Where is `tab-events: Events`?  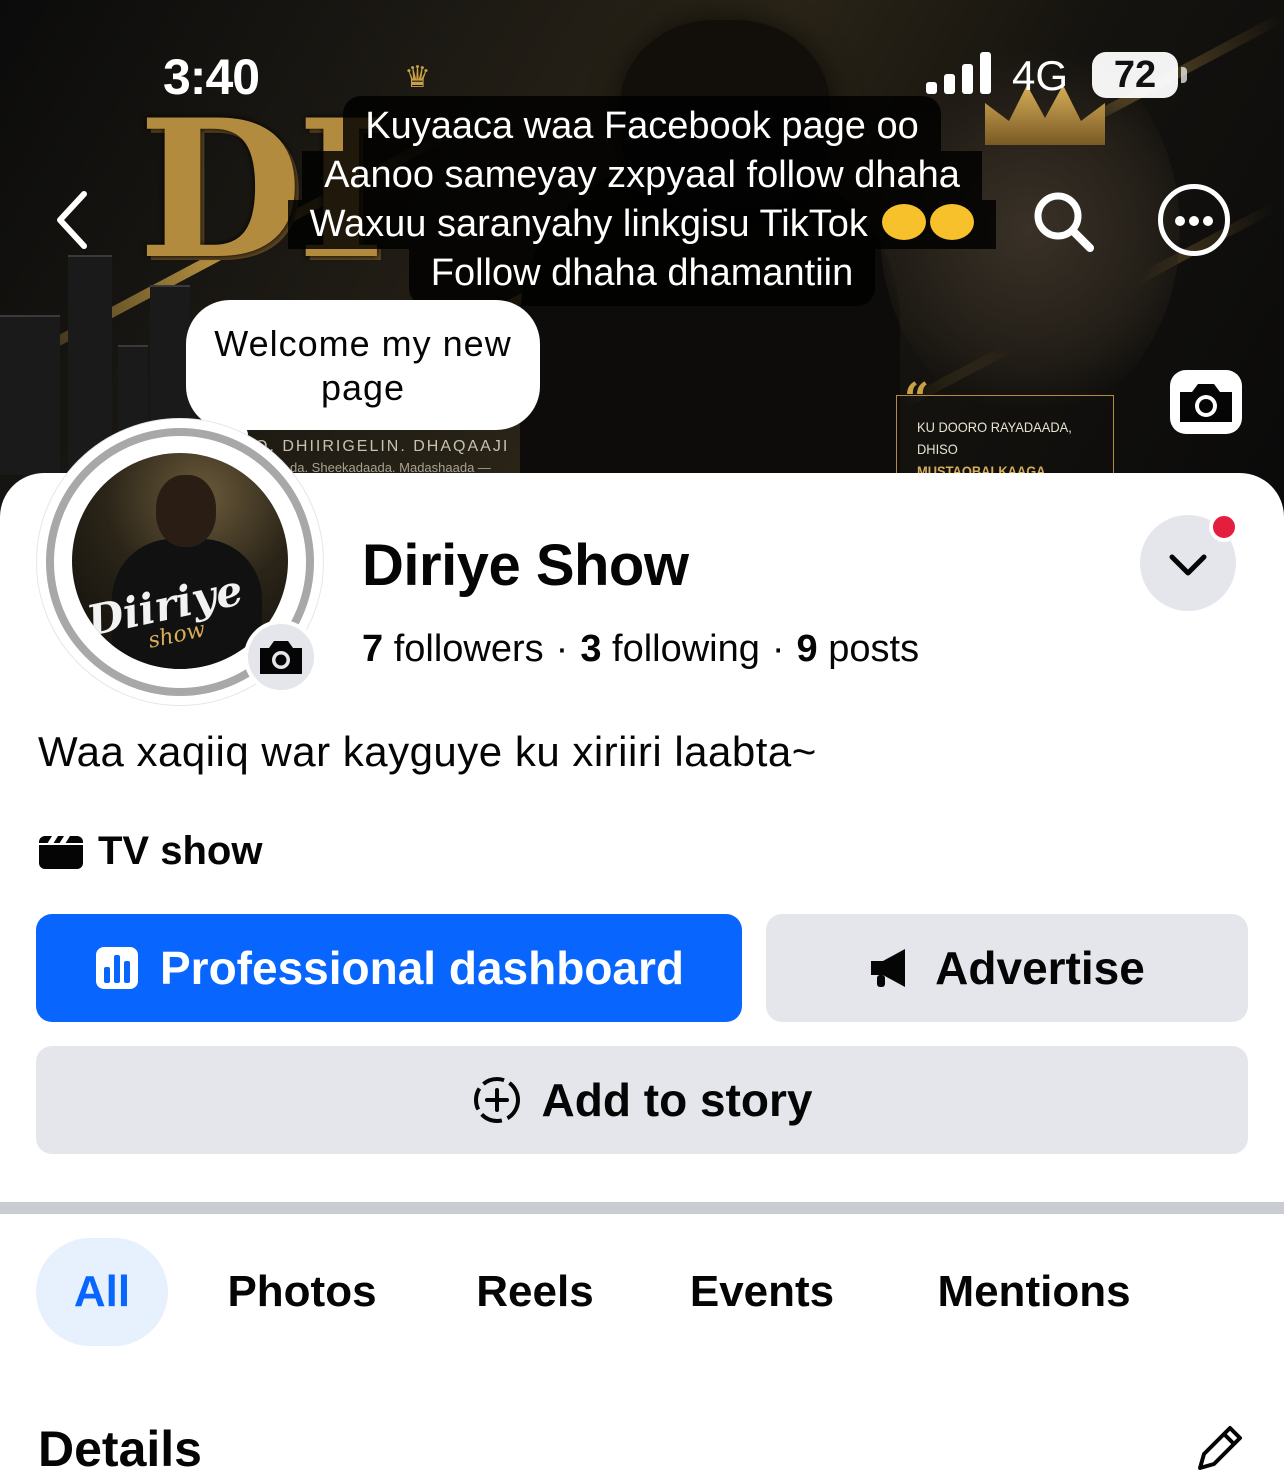
tab-events: Events is located at coordinates (762, 1292).